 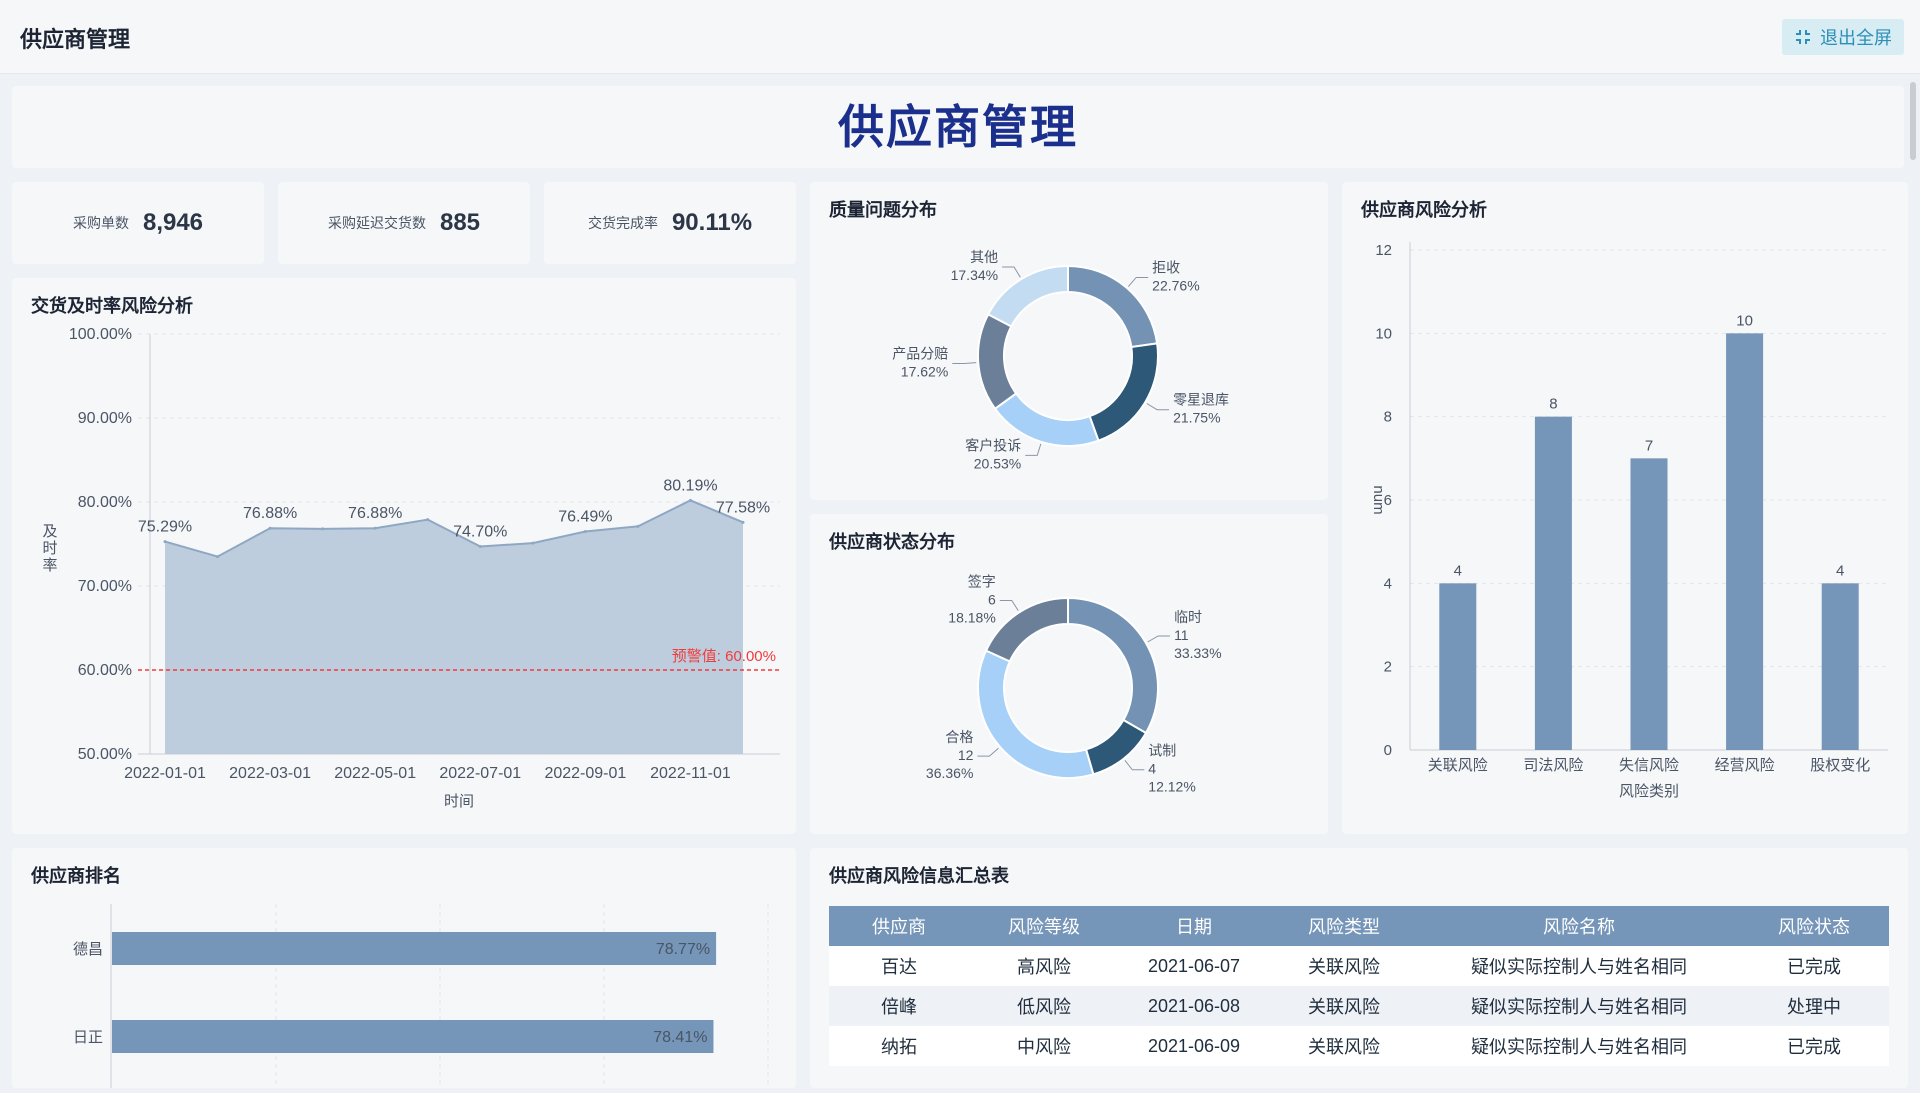 I want to click on column-header: 风险等级, so click(x=1044, y=926).